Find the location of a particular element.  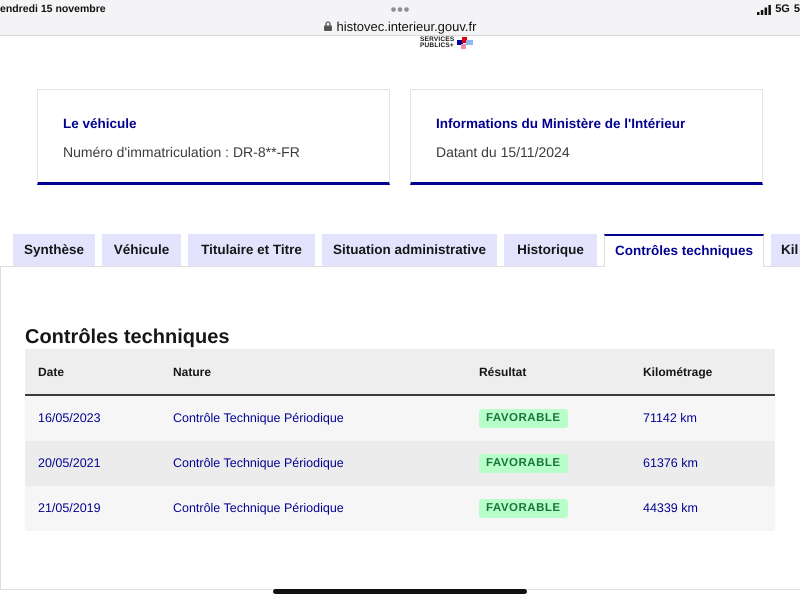

tab: Historique is located at coordinates (550, 250).